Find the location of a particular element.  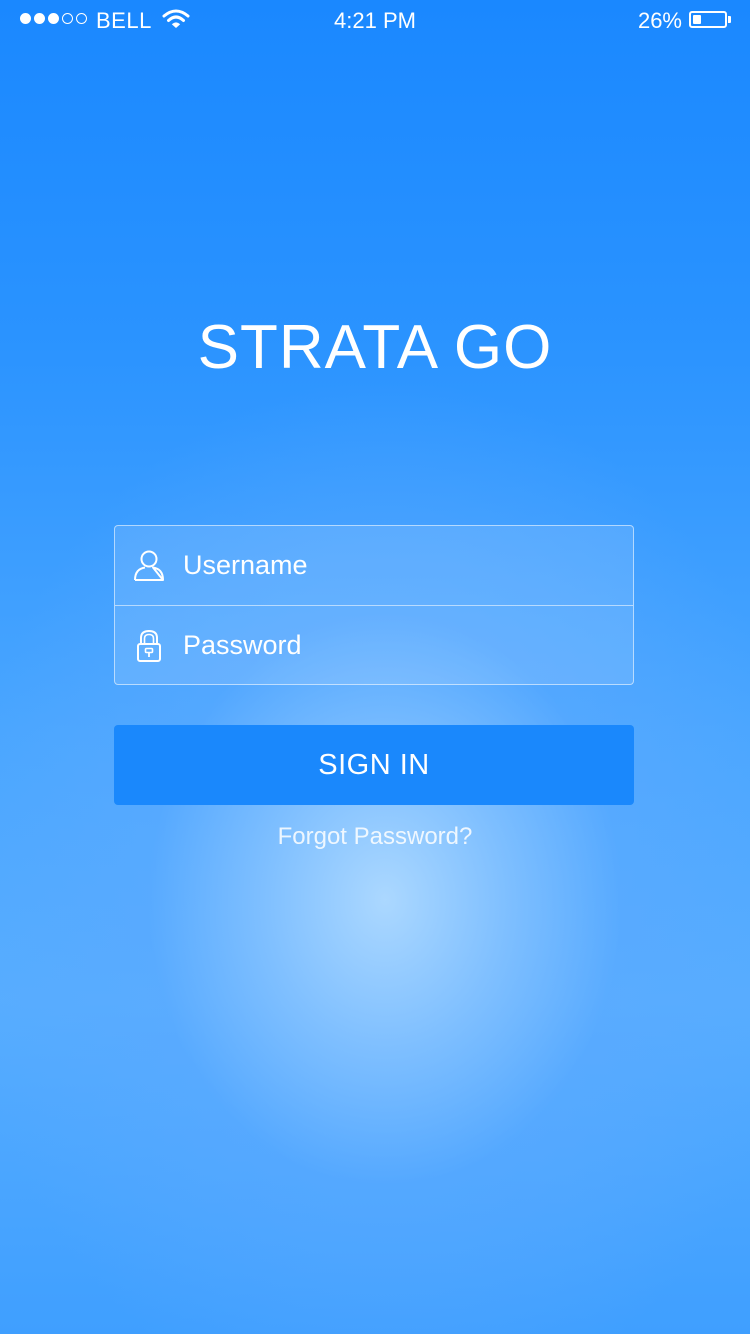

lock-icon is located at coordinates (149, 645).